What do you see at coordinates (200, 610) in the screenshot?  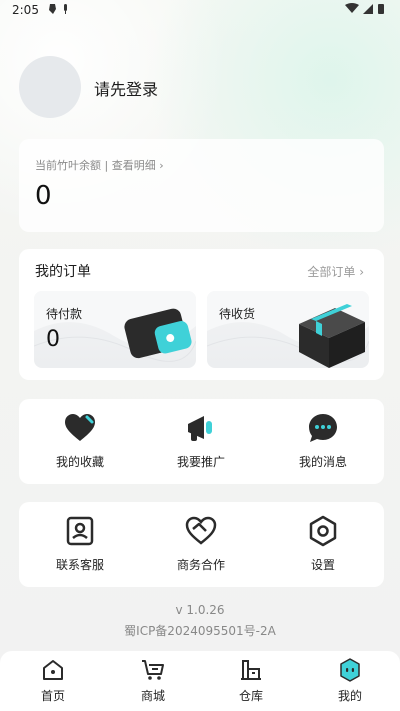 I see `app-version: v 1.0.26` at bounding box center [200, 610].